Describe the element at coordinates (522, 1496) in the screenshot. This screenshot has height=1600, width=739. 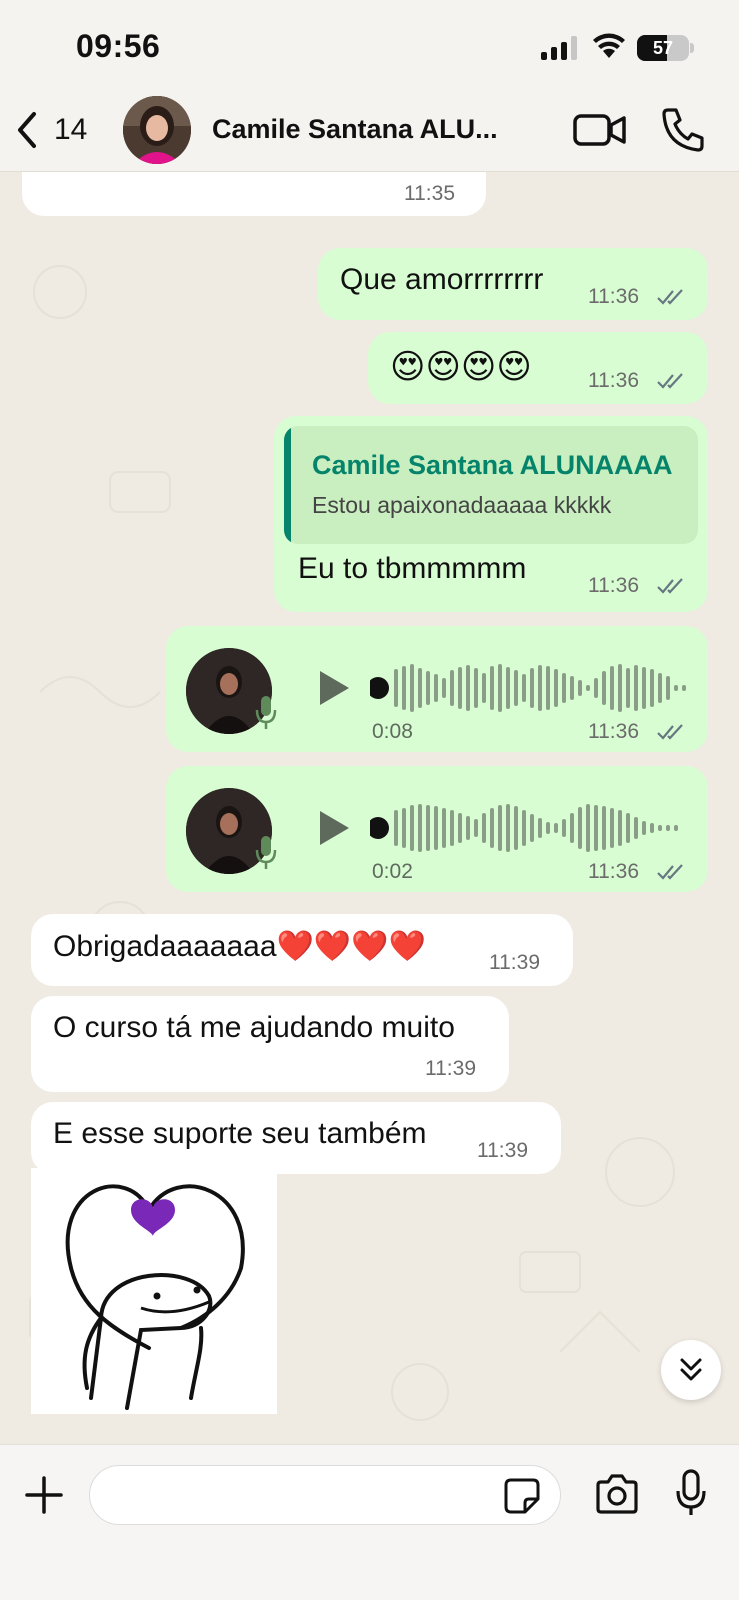
I see `sticker-icon` at that location.